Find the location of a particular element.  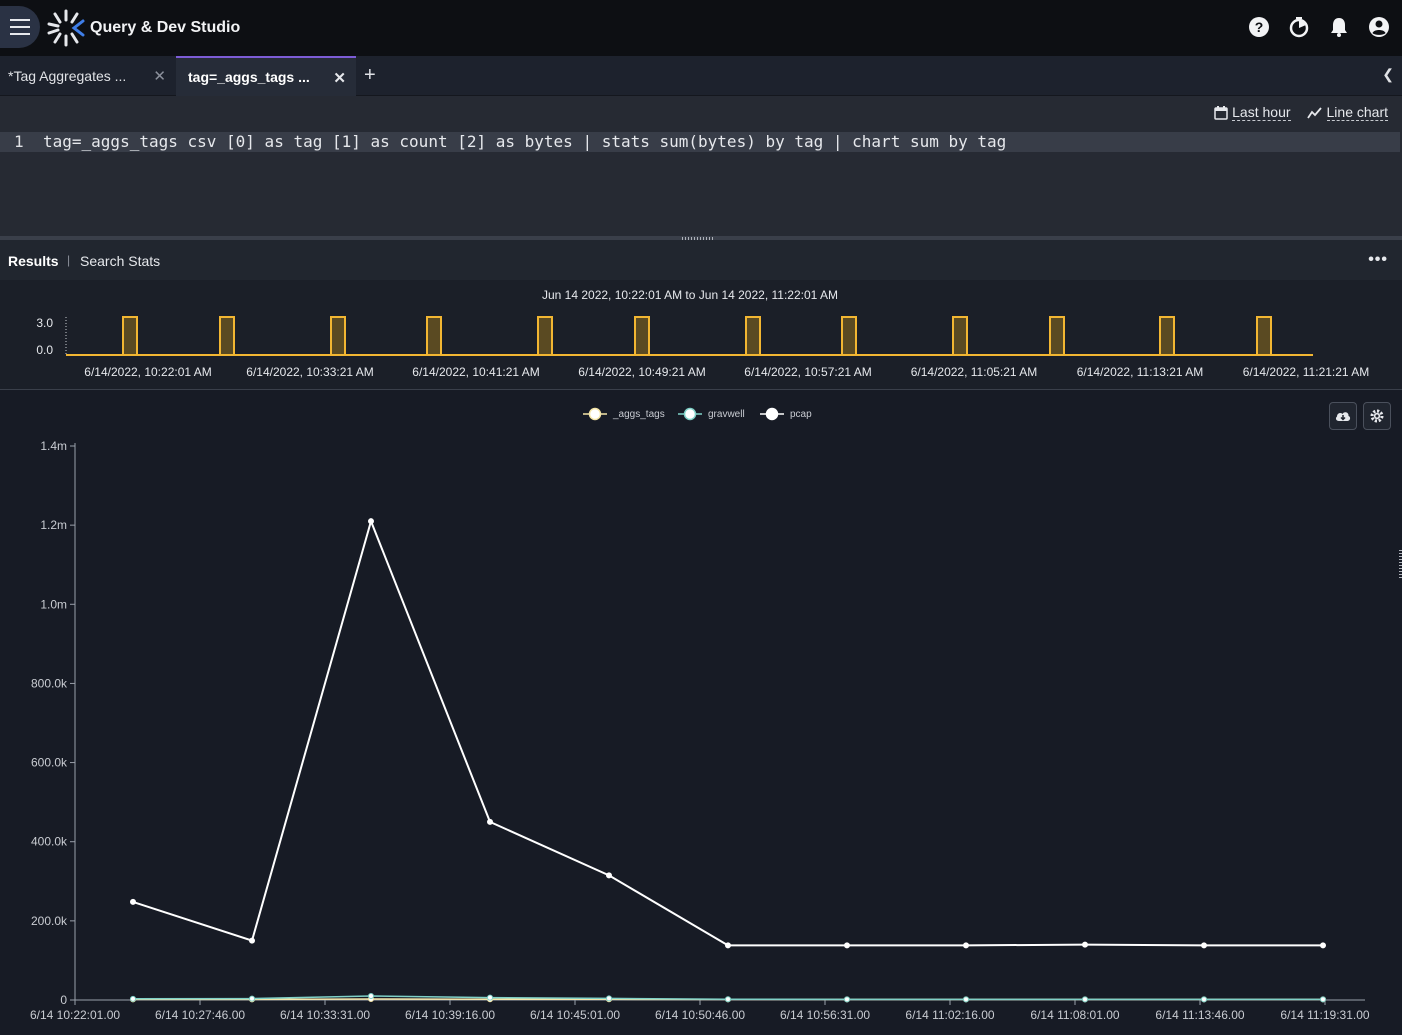

y-tick-label: 200.0k is located at coordinates (49, 921).